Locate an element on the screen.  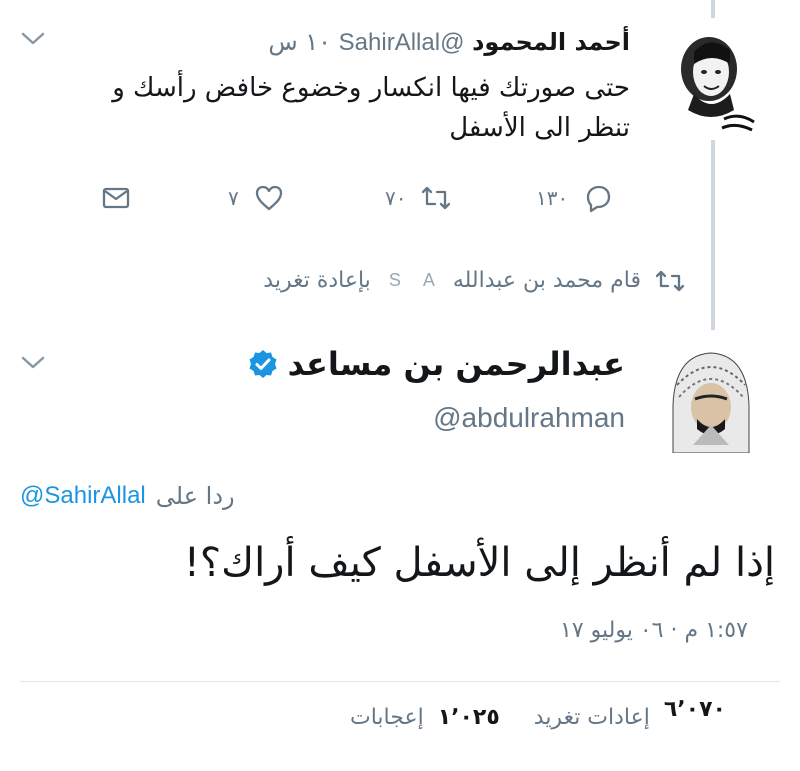
retweets-count: ٦٬٠٧٠ is located at coordinates (695, 709).